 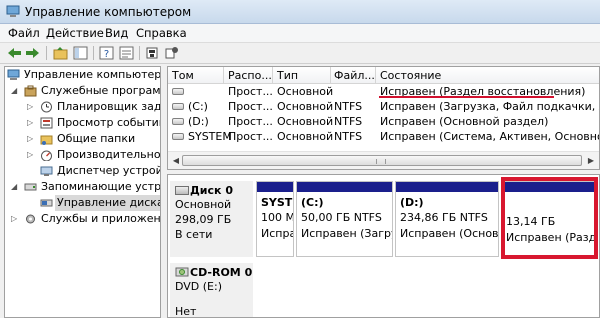 What do you see at coordinates (92, 74) in the screenshot?
I see `tree-root-label: Управление компьютером (л` at bounding box center [92, 74].